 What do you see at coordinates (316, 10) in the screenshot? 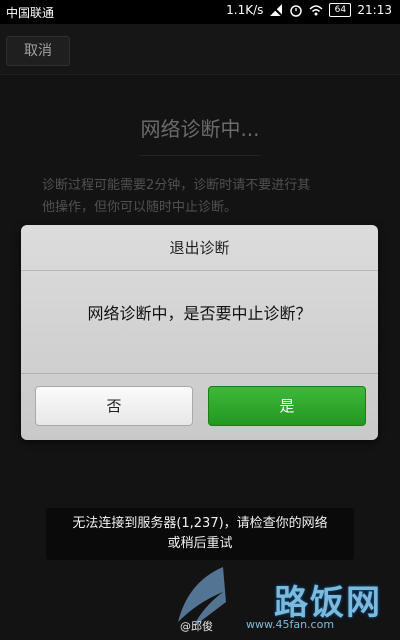
I see `wifi-icon` at bounding box center [316, 10].